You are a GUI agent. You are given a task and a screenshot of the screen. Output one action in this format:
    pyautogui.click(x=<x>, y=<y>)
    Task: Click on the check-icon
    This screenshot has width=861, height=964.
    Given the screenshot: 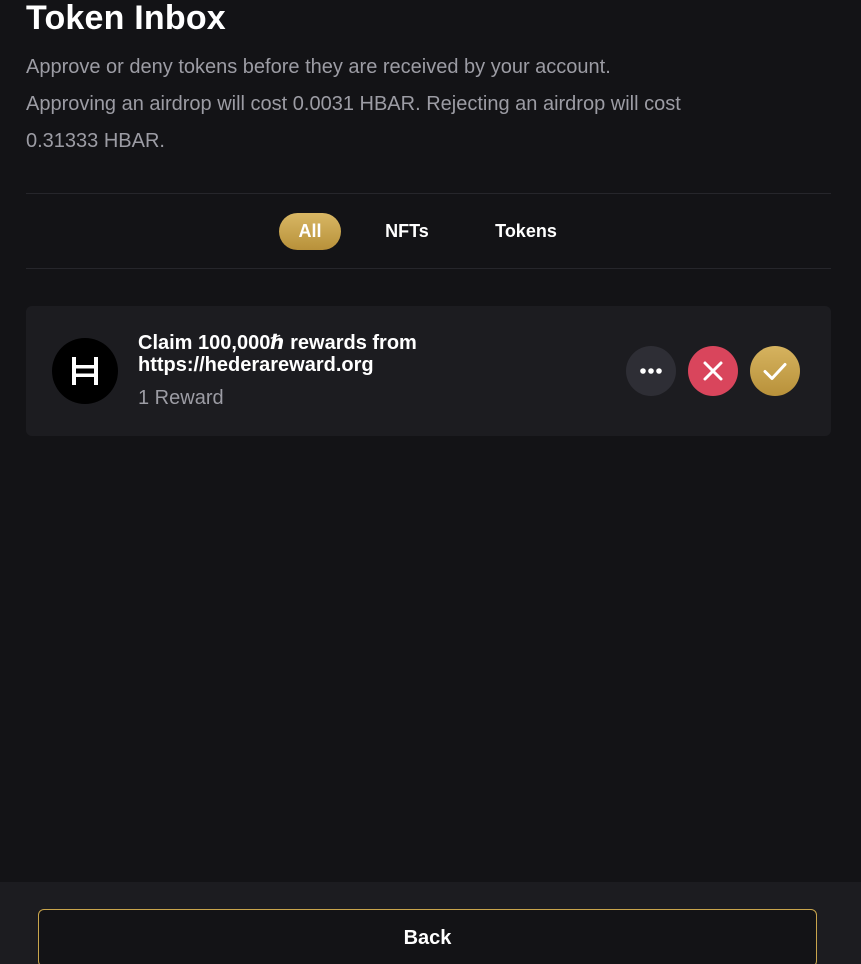 What is the action you would take?
    pyautogui.click(x=775, y=371)
    